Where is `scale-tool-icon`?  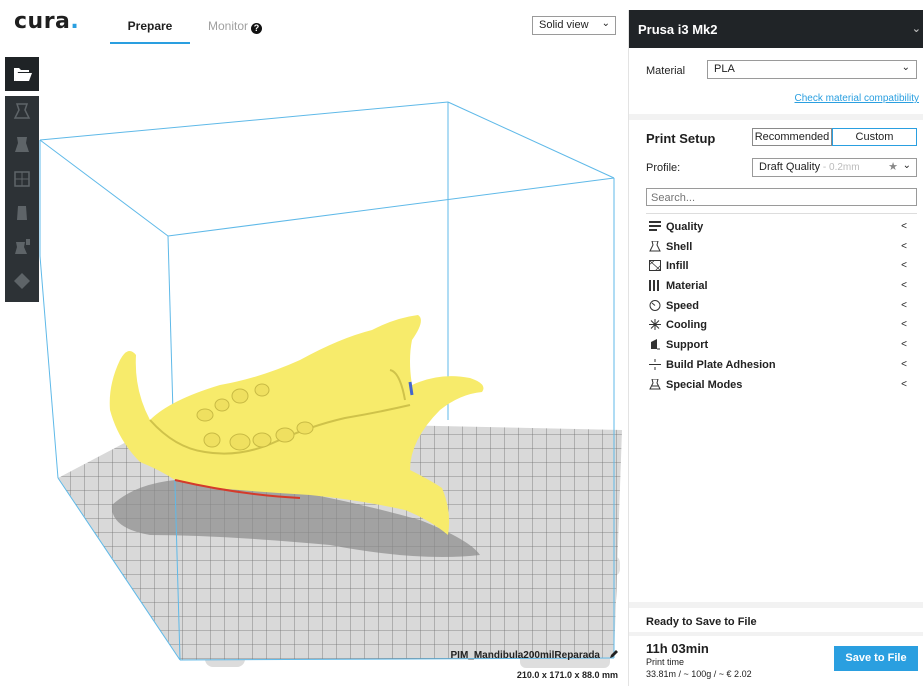 scale-tool-icon is located at coordinates (22, 144).